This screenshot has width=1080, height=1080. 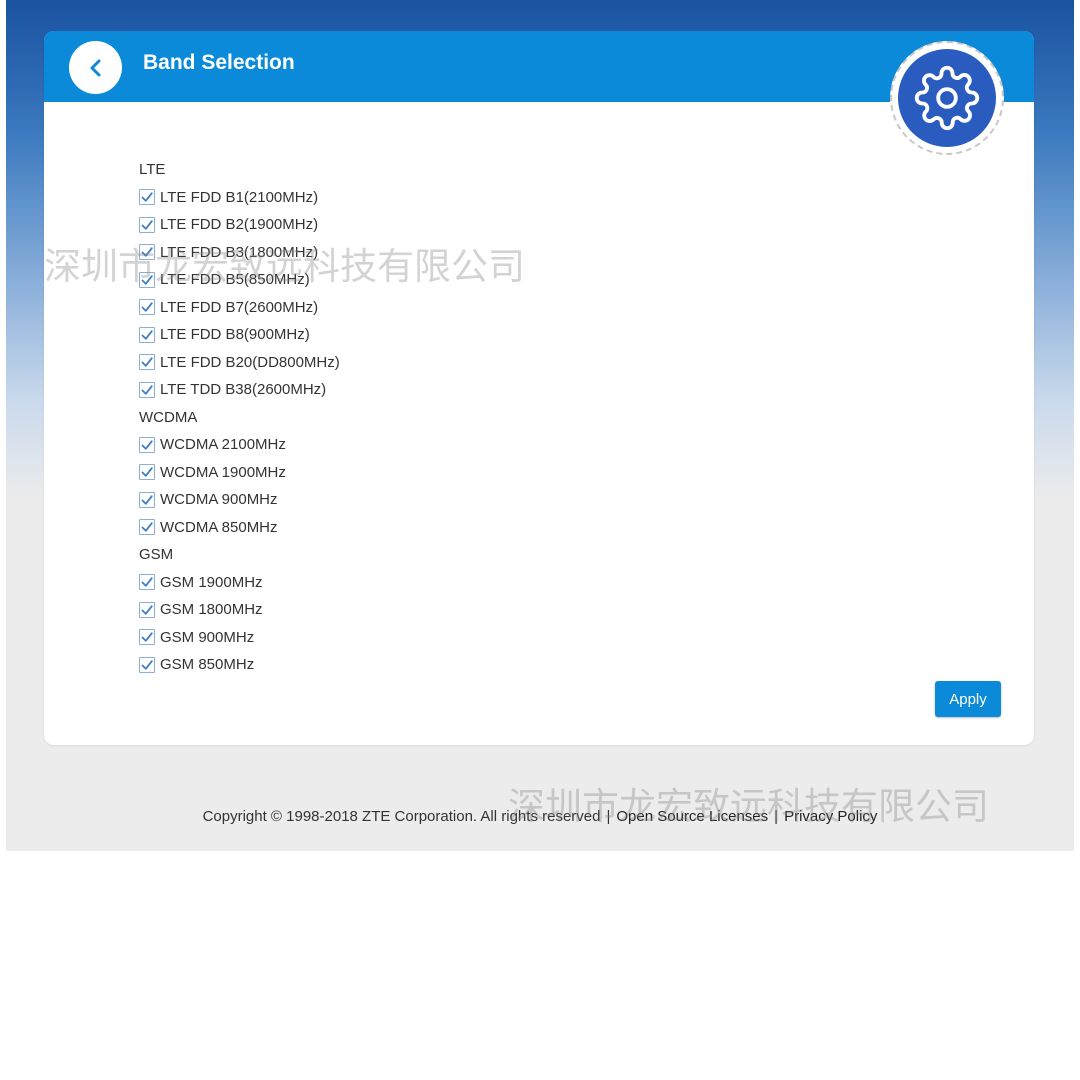 I want to click on band-option: LTE FDD B2(1900MHz), so click(x=239, y=225).